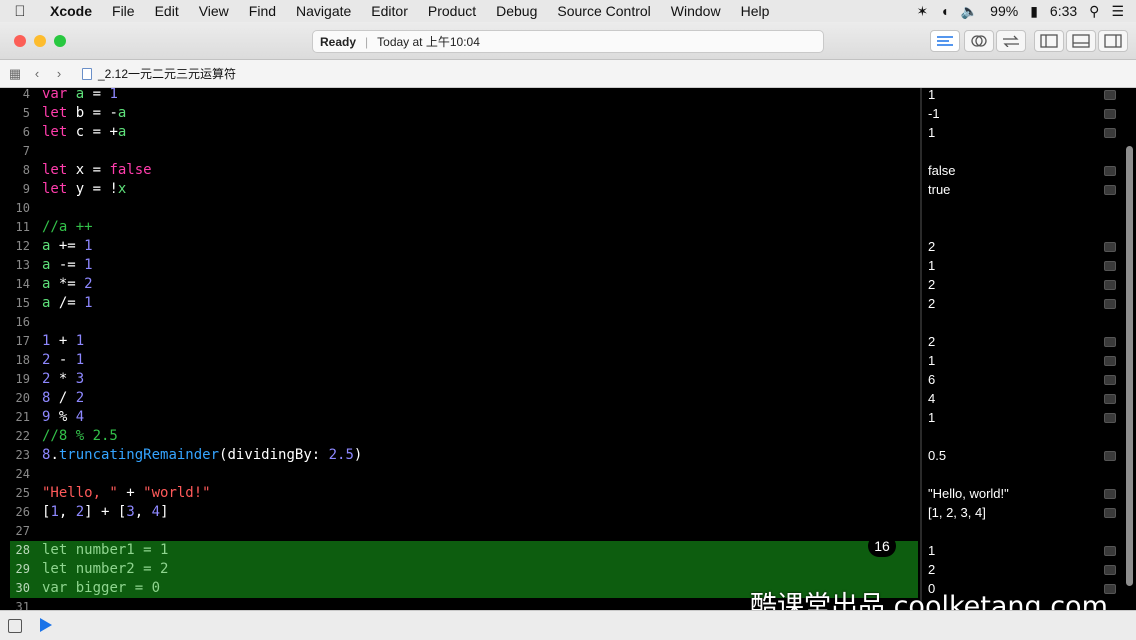 The width and height of the screenshot is (1136, 640). I want to click on line-number: 10, so click(22, 208).